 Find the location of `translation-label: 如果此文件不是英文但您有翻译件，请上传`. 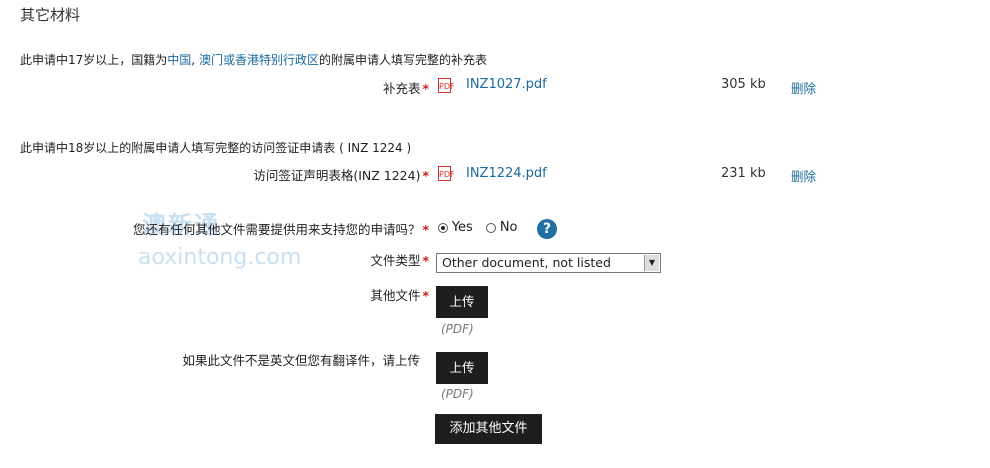

translation-label: 如果此文件不是英文但您有翻译件，请上传 is located at coordinates (301, 360).